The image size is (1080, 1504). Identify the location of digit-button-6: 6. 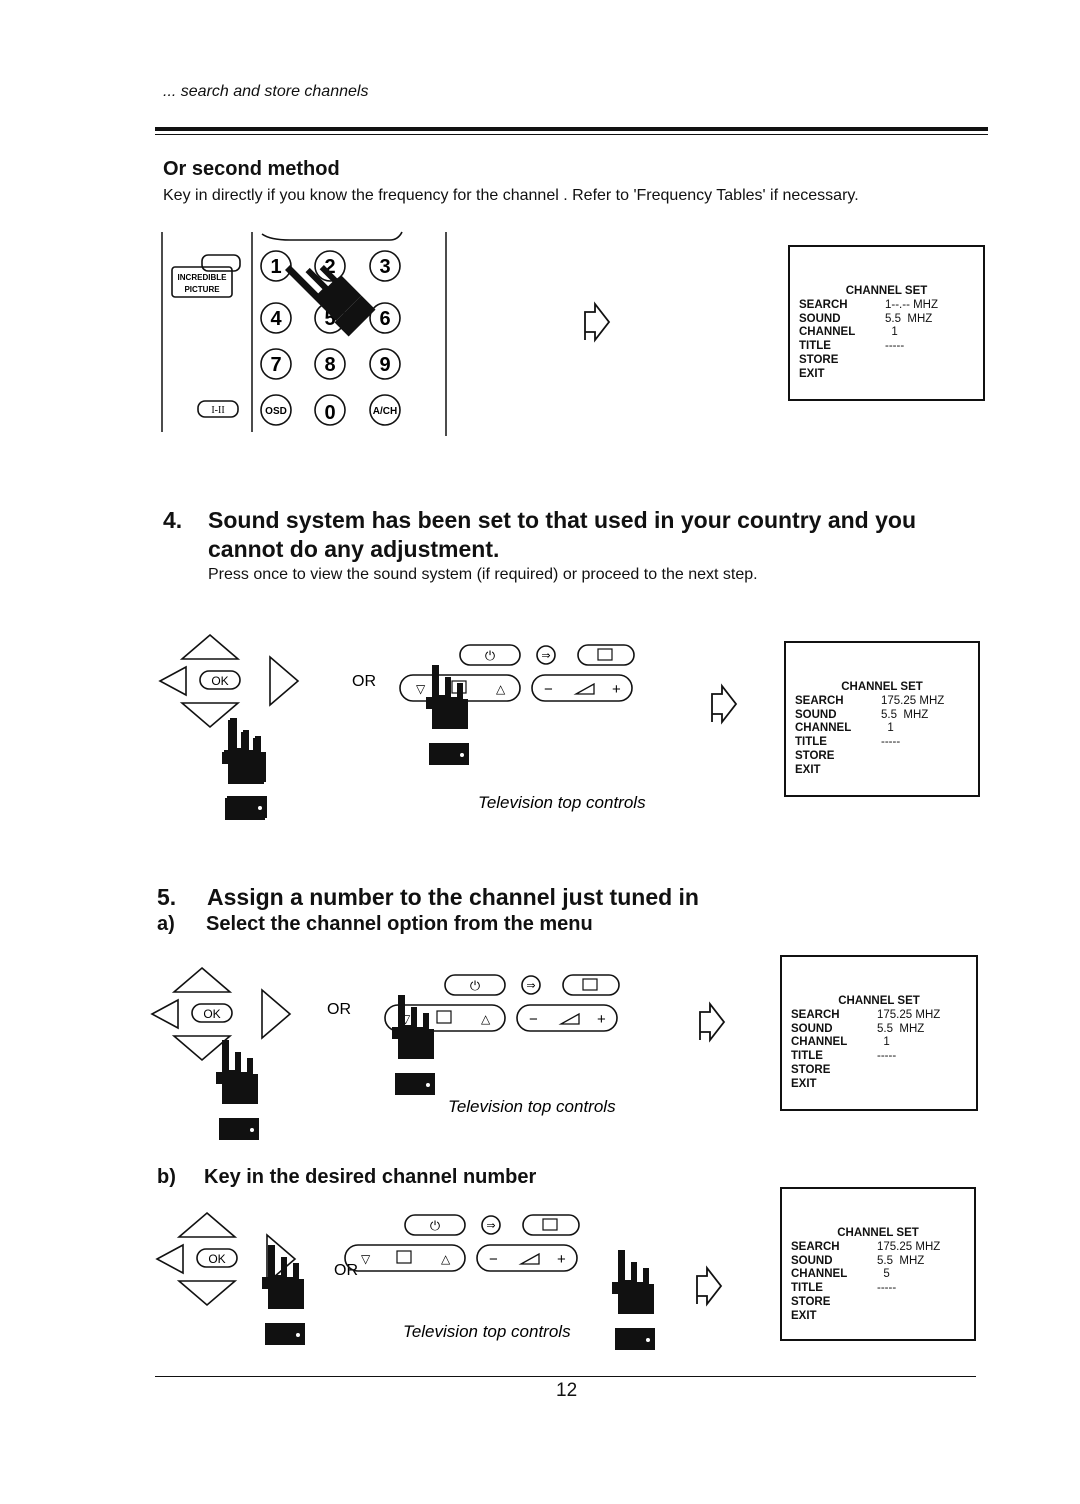
(385, 318).